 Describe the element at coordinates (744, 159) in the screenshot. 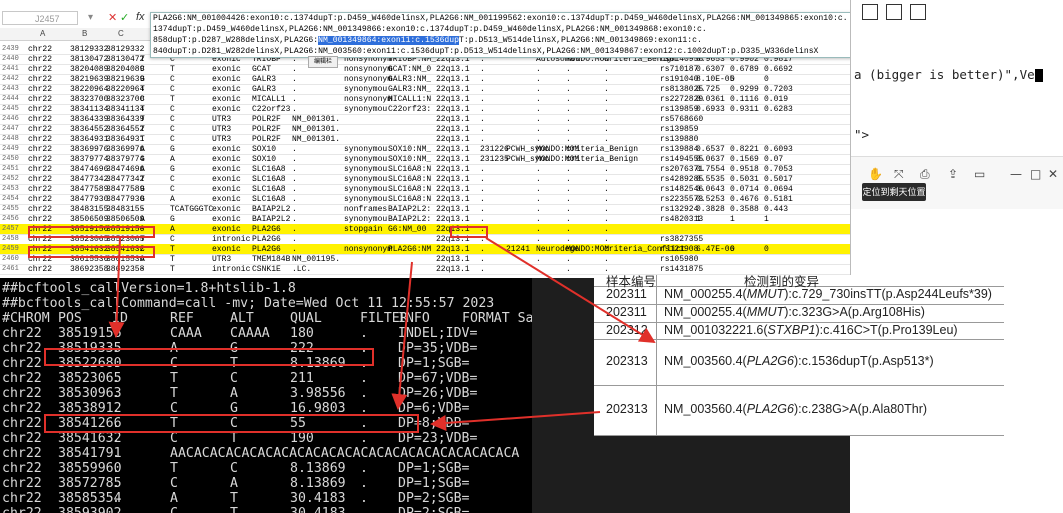

I see `table-cell: 0.1569` at that location.